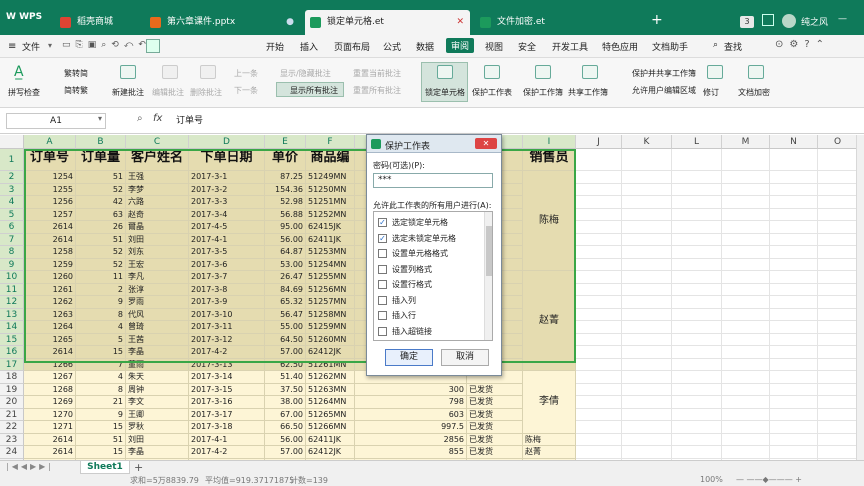 The image size is (864, 486). What do you see at coordinates (157, 214) in the screenshot?
I see `table-cell: 赵奇` at bounding box center [157, 214].